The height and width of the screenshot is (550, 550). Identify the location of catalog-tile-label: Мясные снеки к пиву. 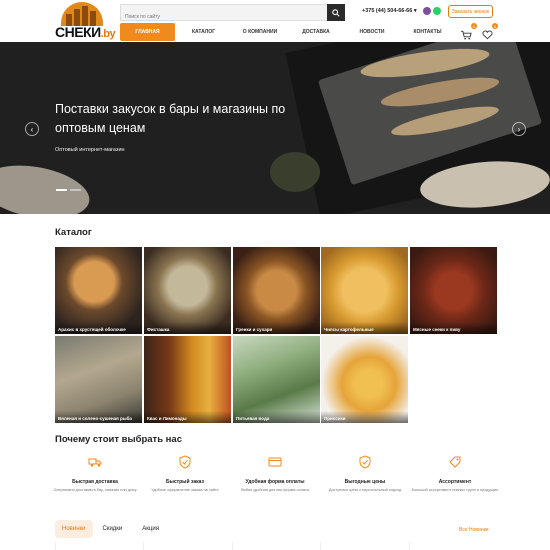
(453, 328).